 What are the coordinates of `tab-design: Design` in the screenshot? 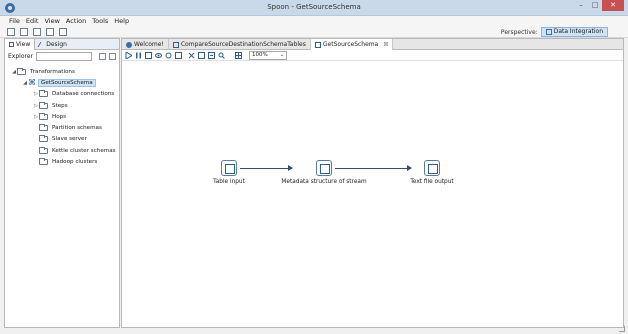 It's located at (53, 44).